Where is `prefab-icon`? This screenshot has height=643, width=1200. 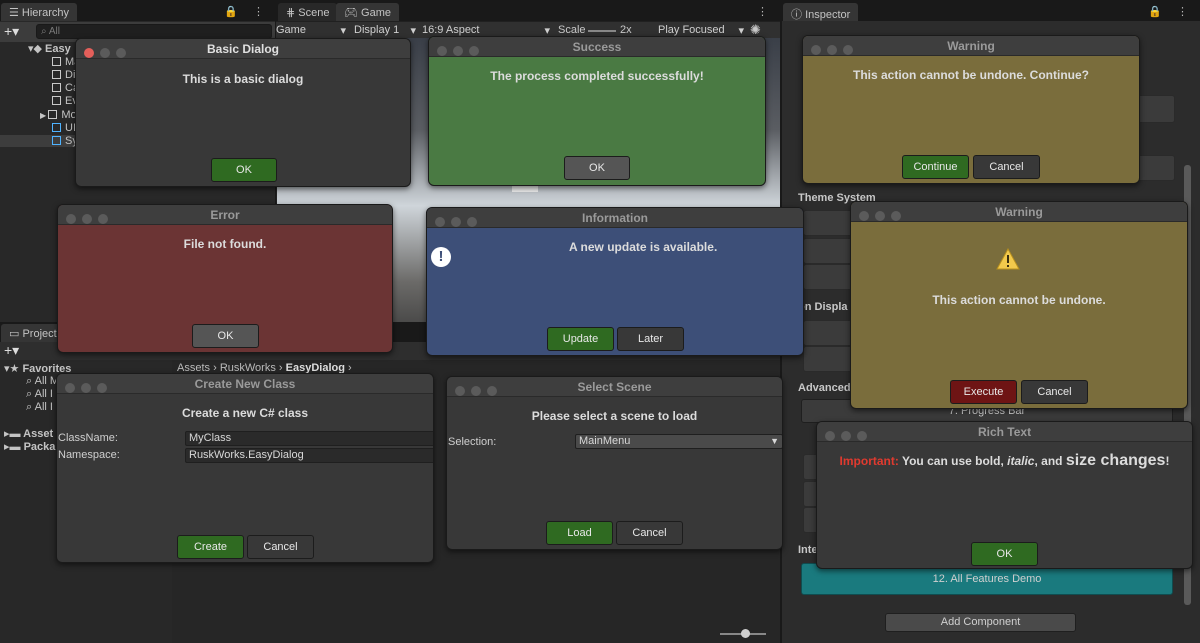 prefab-icon is located at coordinates (56, 127).